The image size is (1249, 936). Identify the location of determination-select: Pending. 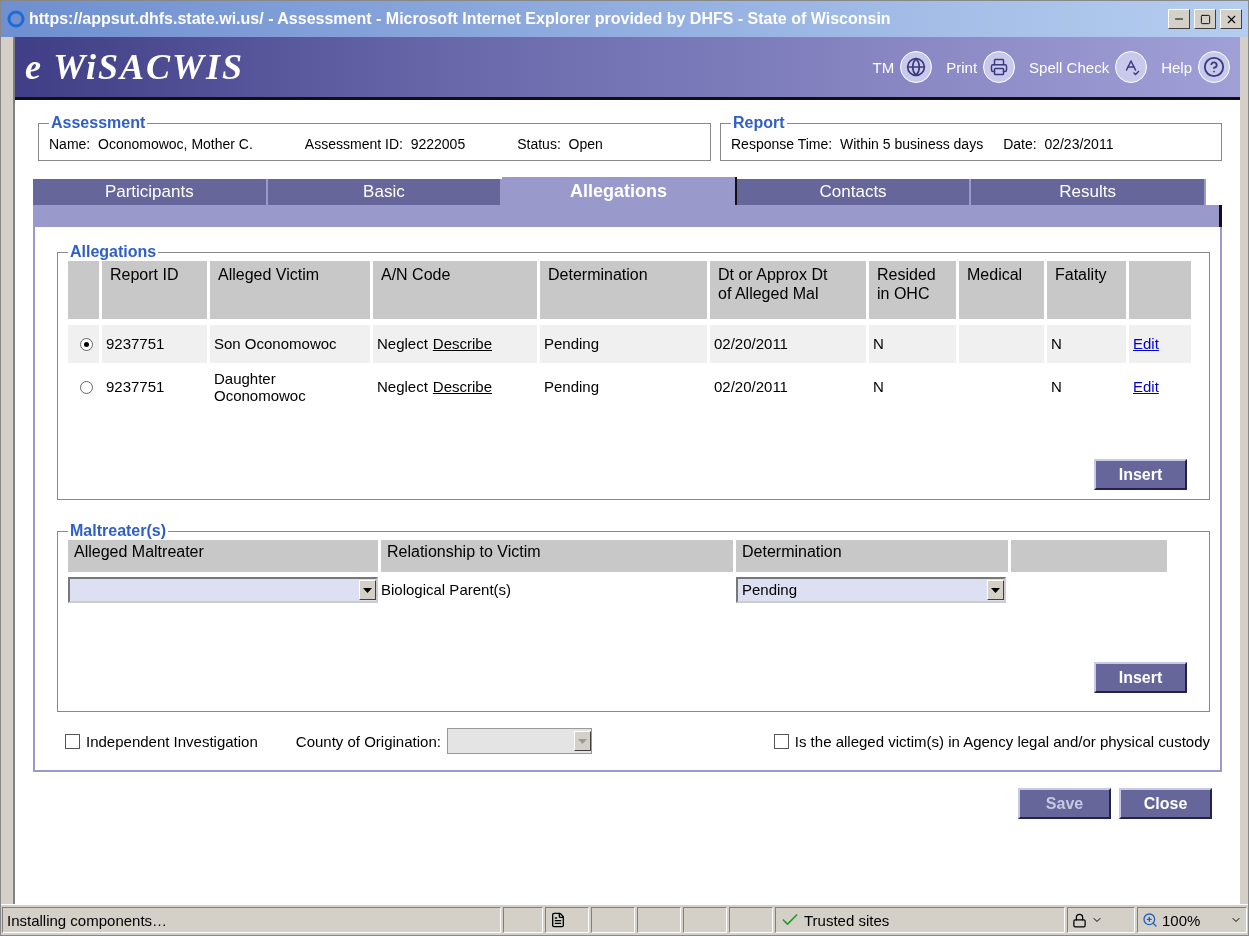
(871, 590).